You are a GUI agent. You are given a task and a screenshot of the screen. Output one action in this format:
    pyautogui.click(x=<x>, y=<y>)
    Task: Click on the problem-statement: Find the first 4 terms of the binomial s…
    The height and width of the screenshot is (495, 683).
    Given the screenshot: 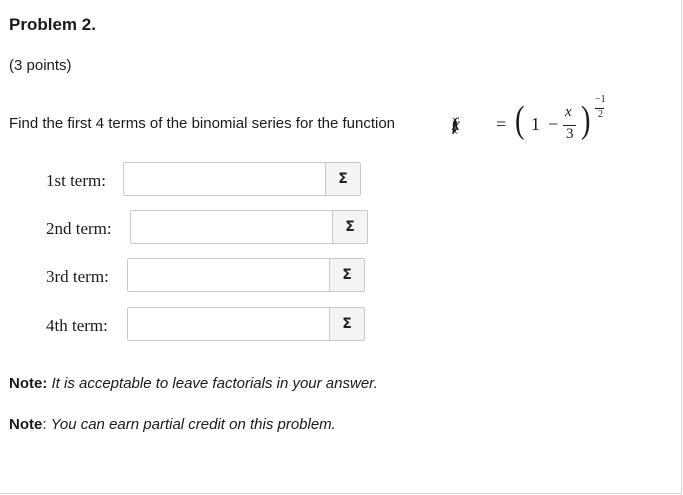 What is the action you would take?
    pyautogui.click(x=202, y=123)
    